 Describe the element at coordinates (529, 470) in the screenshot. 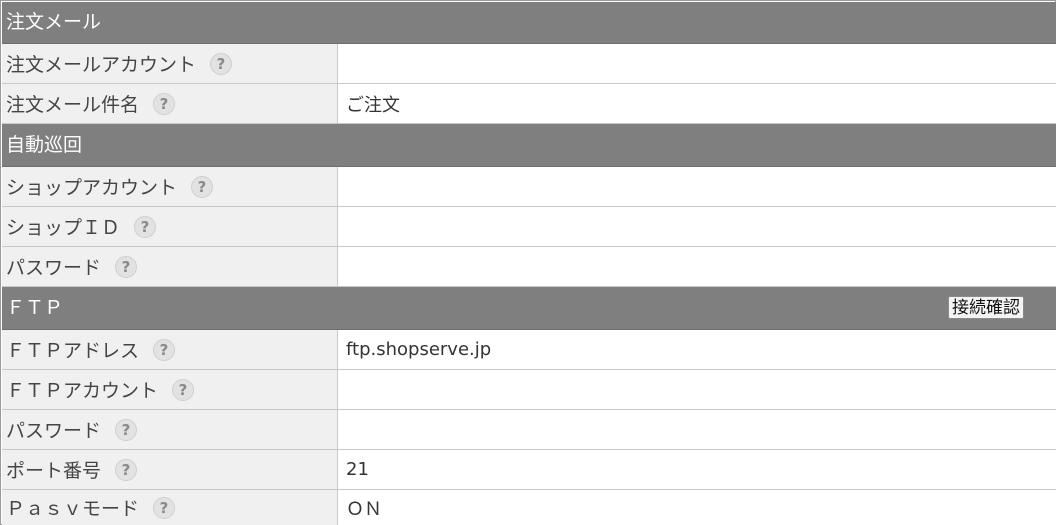

I see `field-row-port-number: ポート番号 ? 21` at that location.